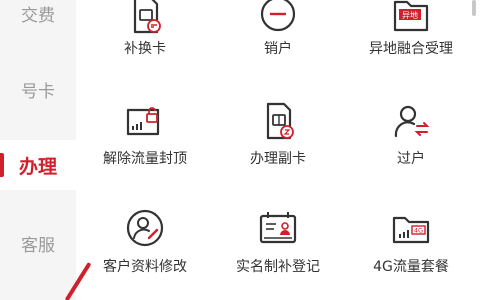  What do you see at coordinates (411, 250) in the screenshot?
I see `service-4g-data-plan: 4G 4G流量套餐` at bounding box center [411, 250].